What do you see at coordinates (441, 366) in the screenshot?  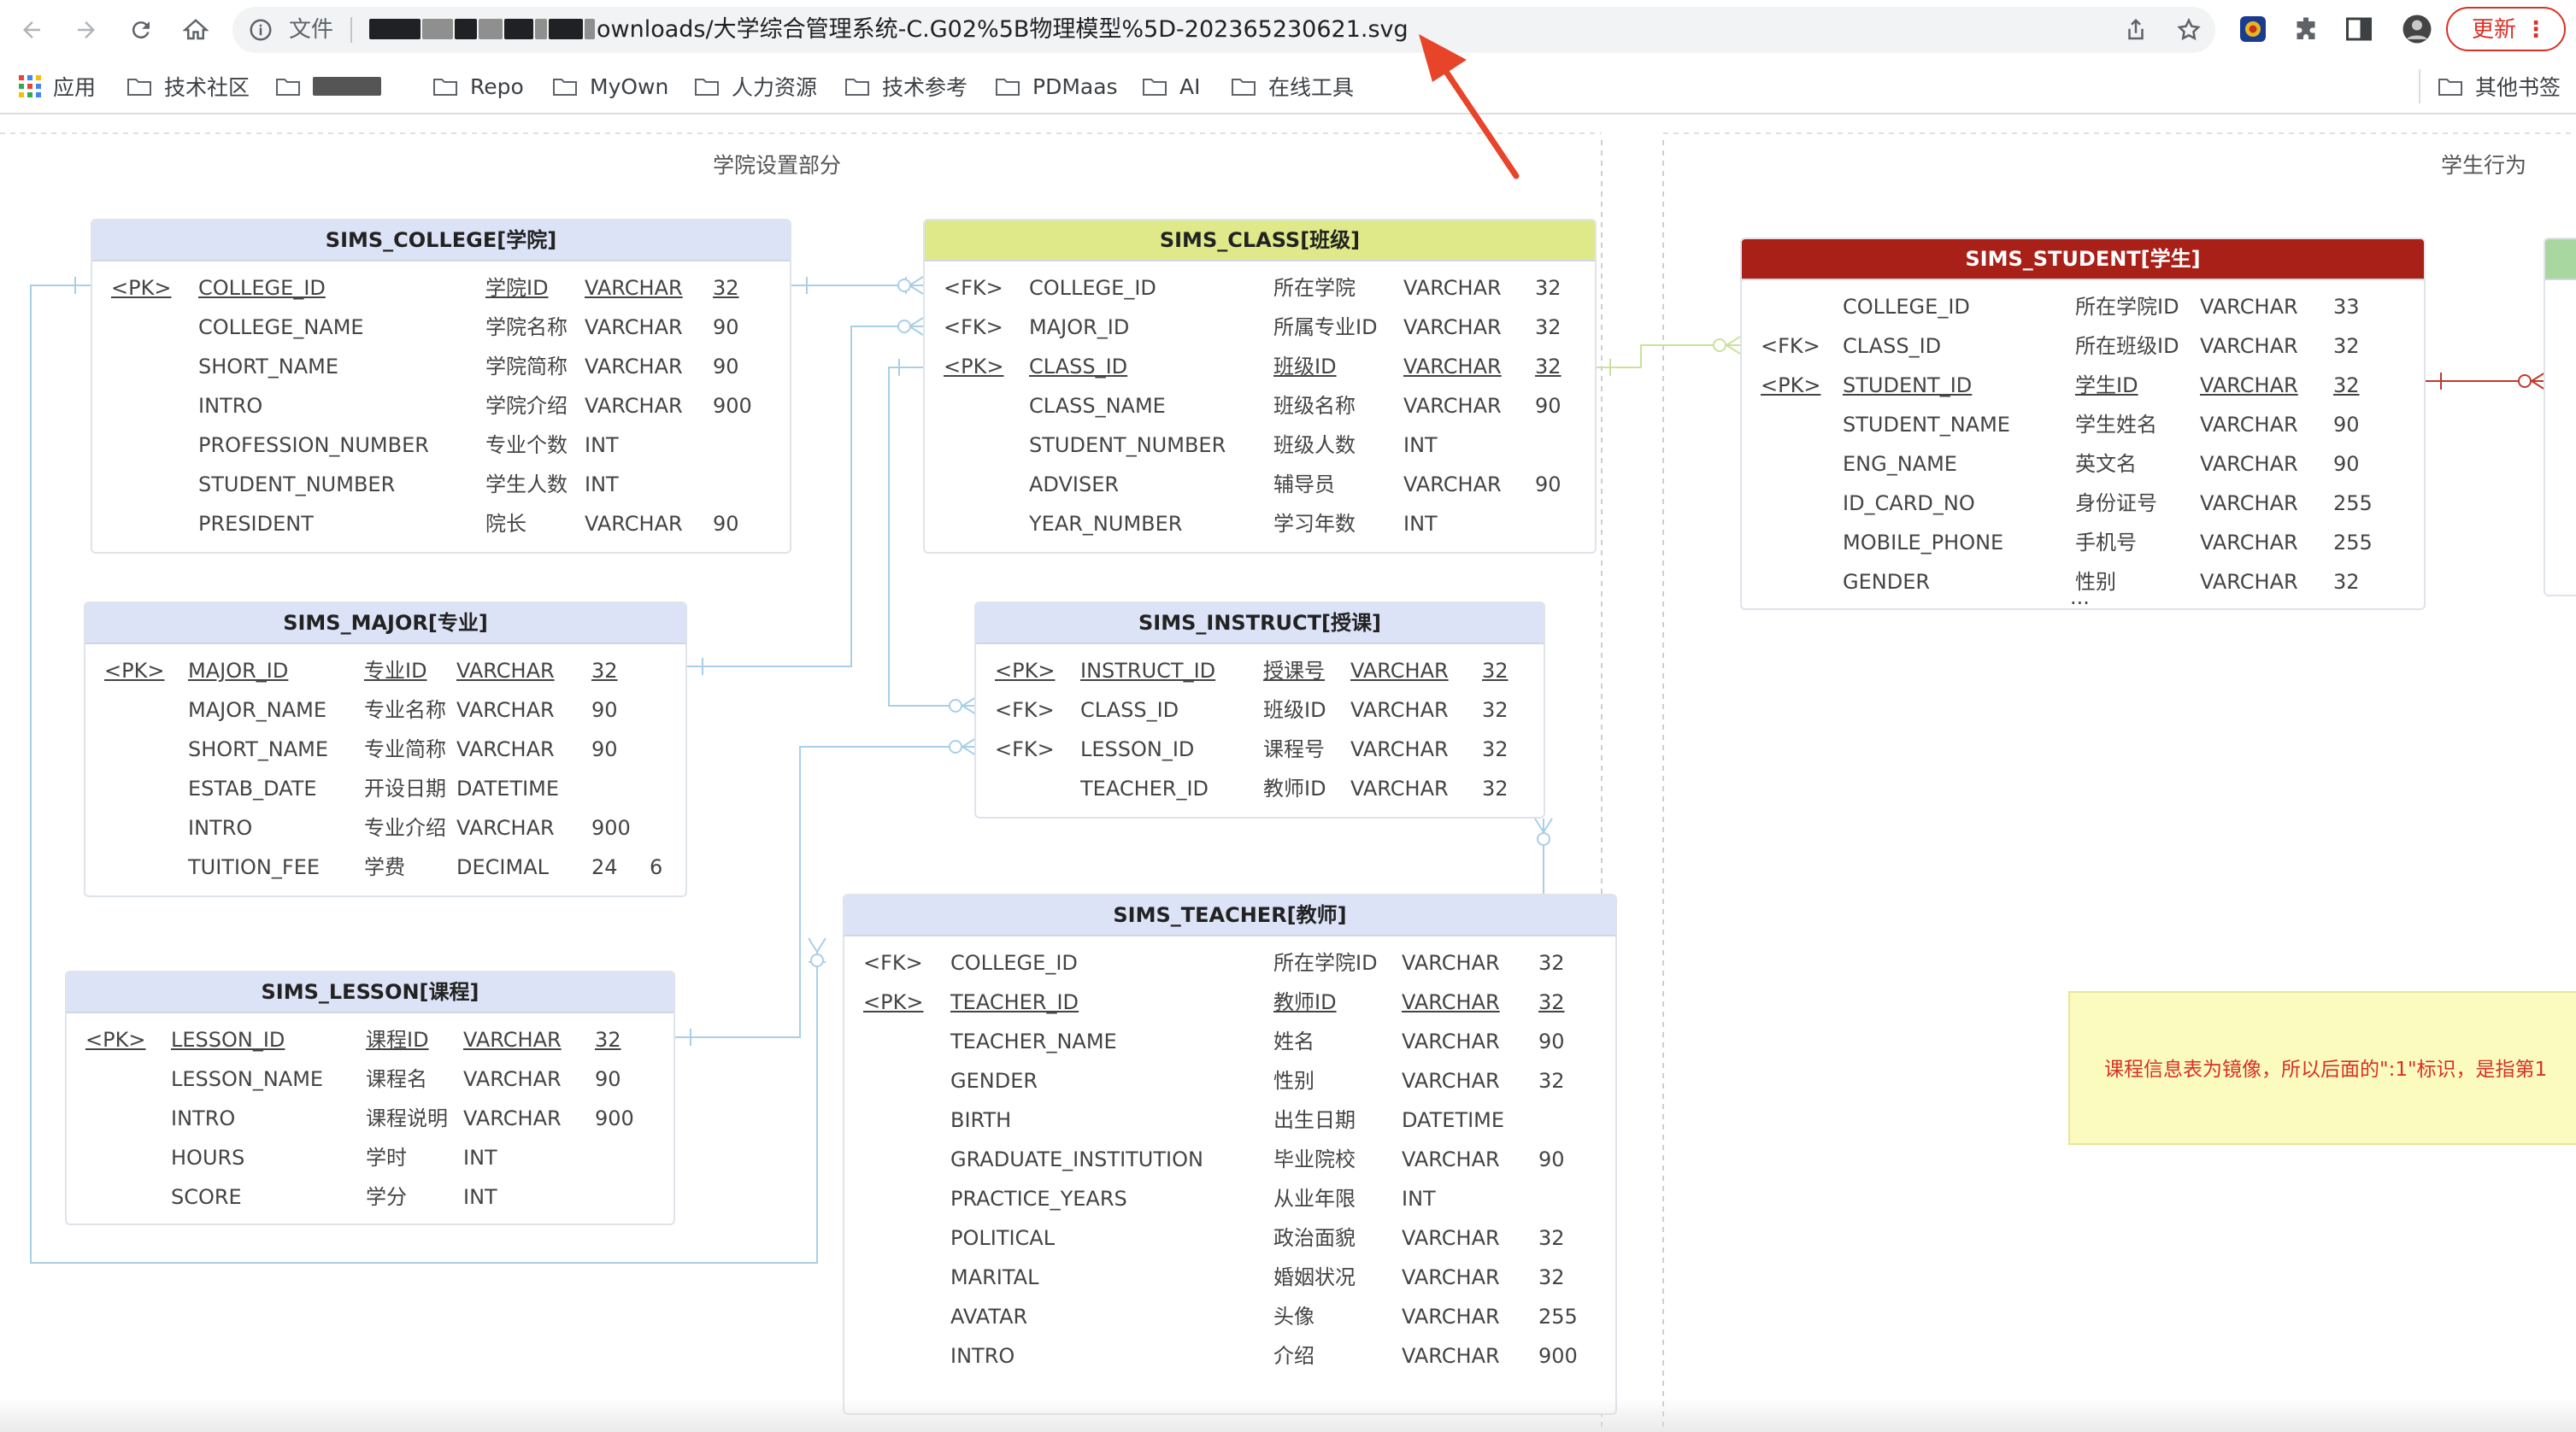 I see `field-row: SHORT_NAME 学院简称 VARCHAR 90` at bounding box center [441, 366].